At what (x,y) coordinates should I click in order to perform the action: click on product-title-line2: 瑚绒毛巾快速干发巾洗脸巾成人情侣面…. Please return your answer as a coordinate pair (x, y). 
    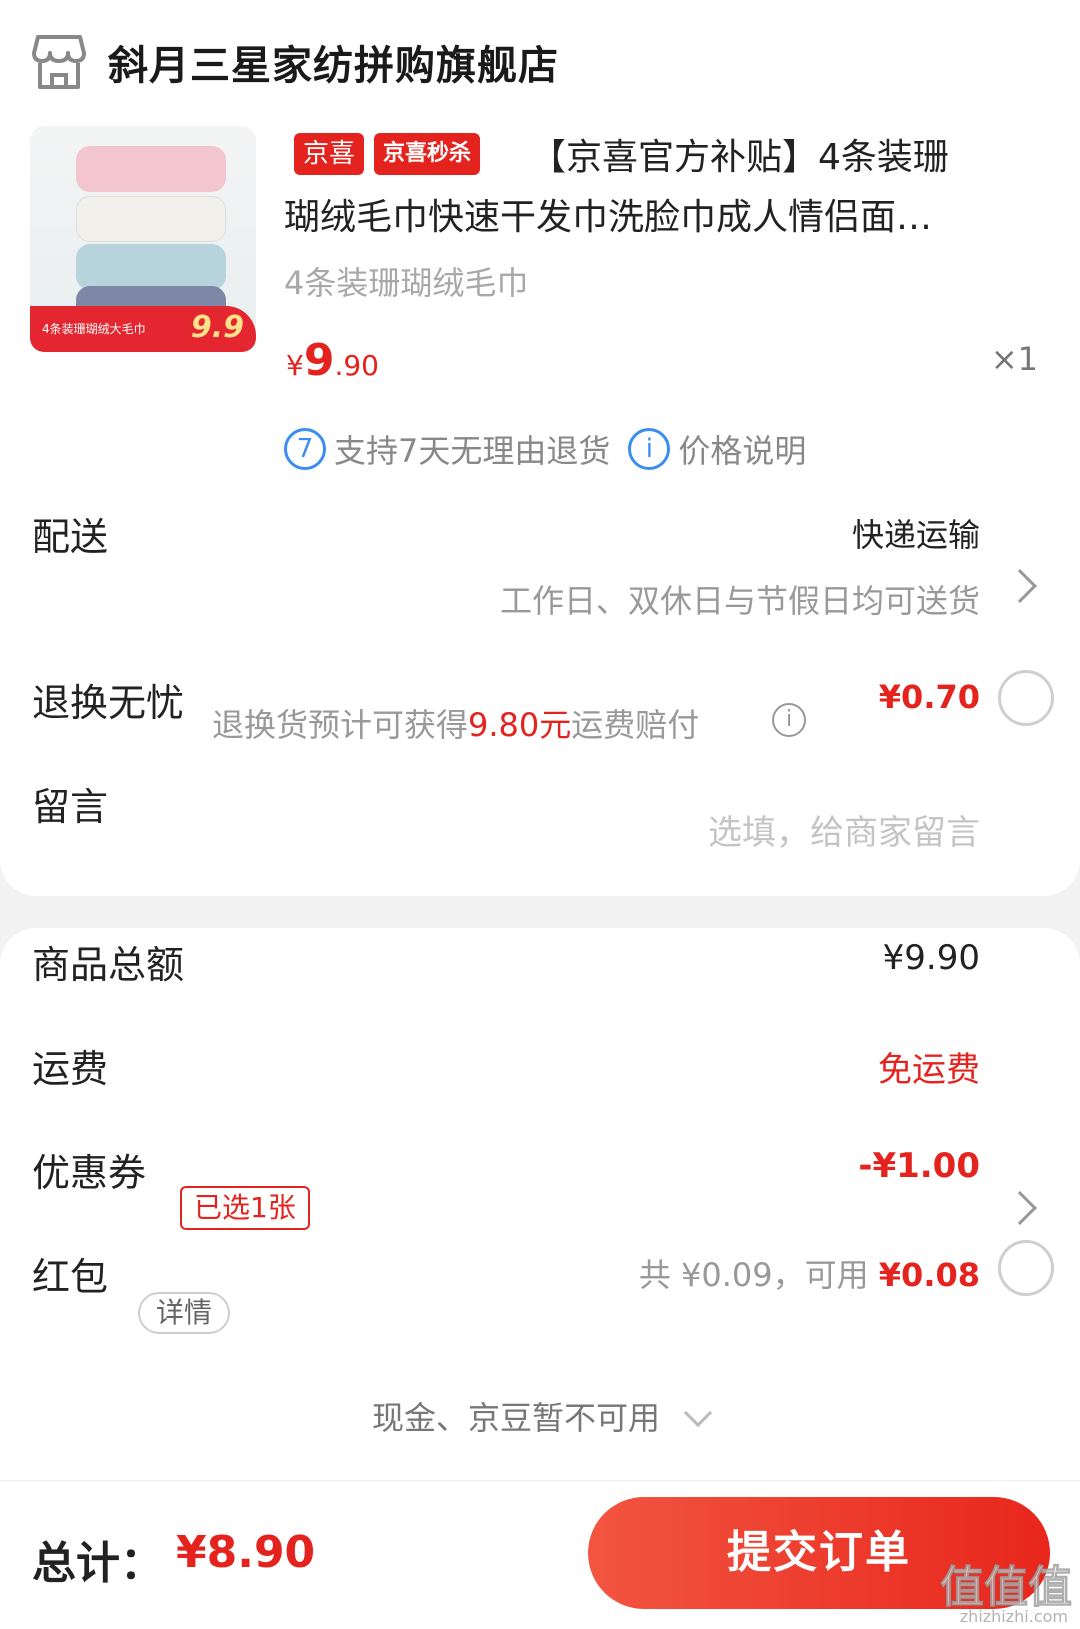
    Looking at the image, I should click on (656, 214).